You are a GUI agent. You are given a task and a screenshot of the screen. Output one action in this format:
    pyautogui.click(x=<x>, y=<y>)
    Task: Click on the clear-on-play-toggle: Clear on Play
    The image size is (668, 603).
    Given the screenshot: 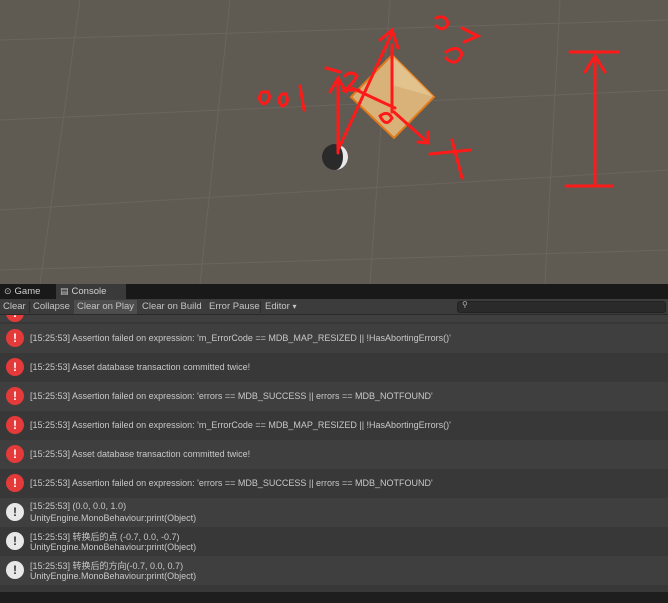 What is the action you would take?
    pyautogui.click(x=106, y=307)
    